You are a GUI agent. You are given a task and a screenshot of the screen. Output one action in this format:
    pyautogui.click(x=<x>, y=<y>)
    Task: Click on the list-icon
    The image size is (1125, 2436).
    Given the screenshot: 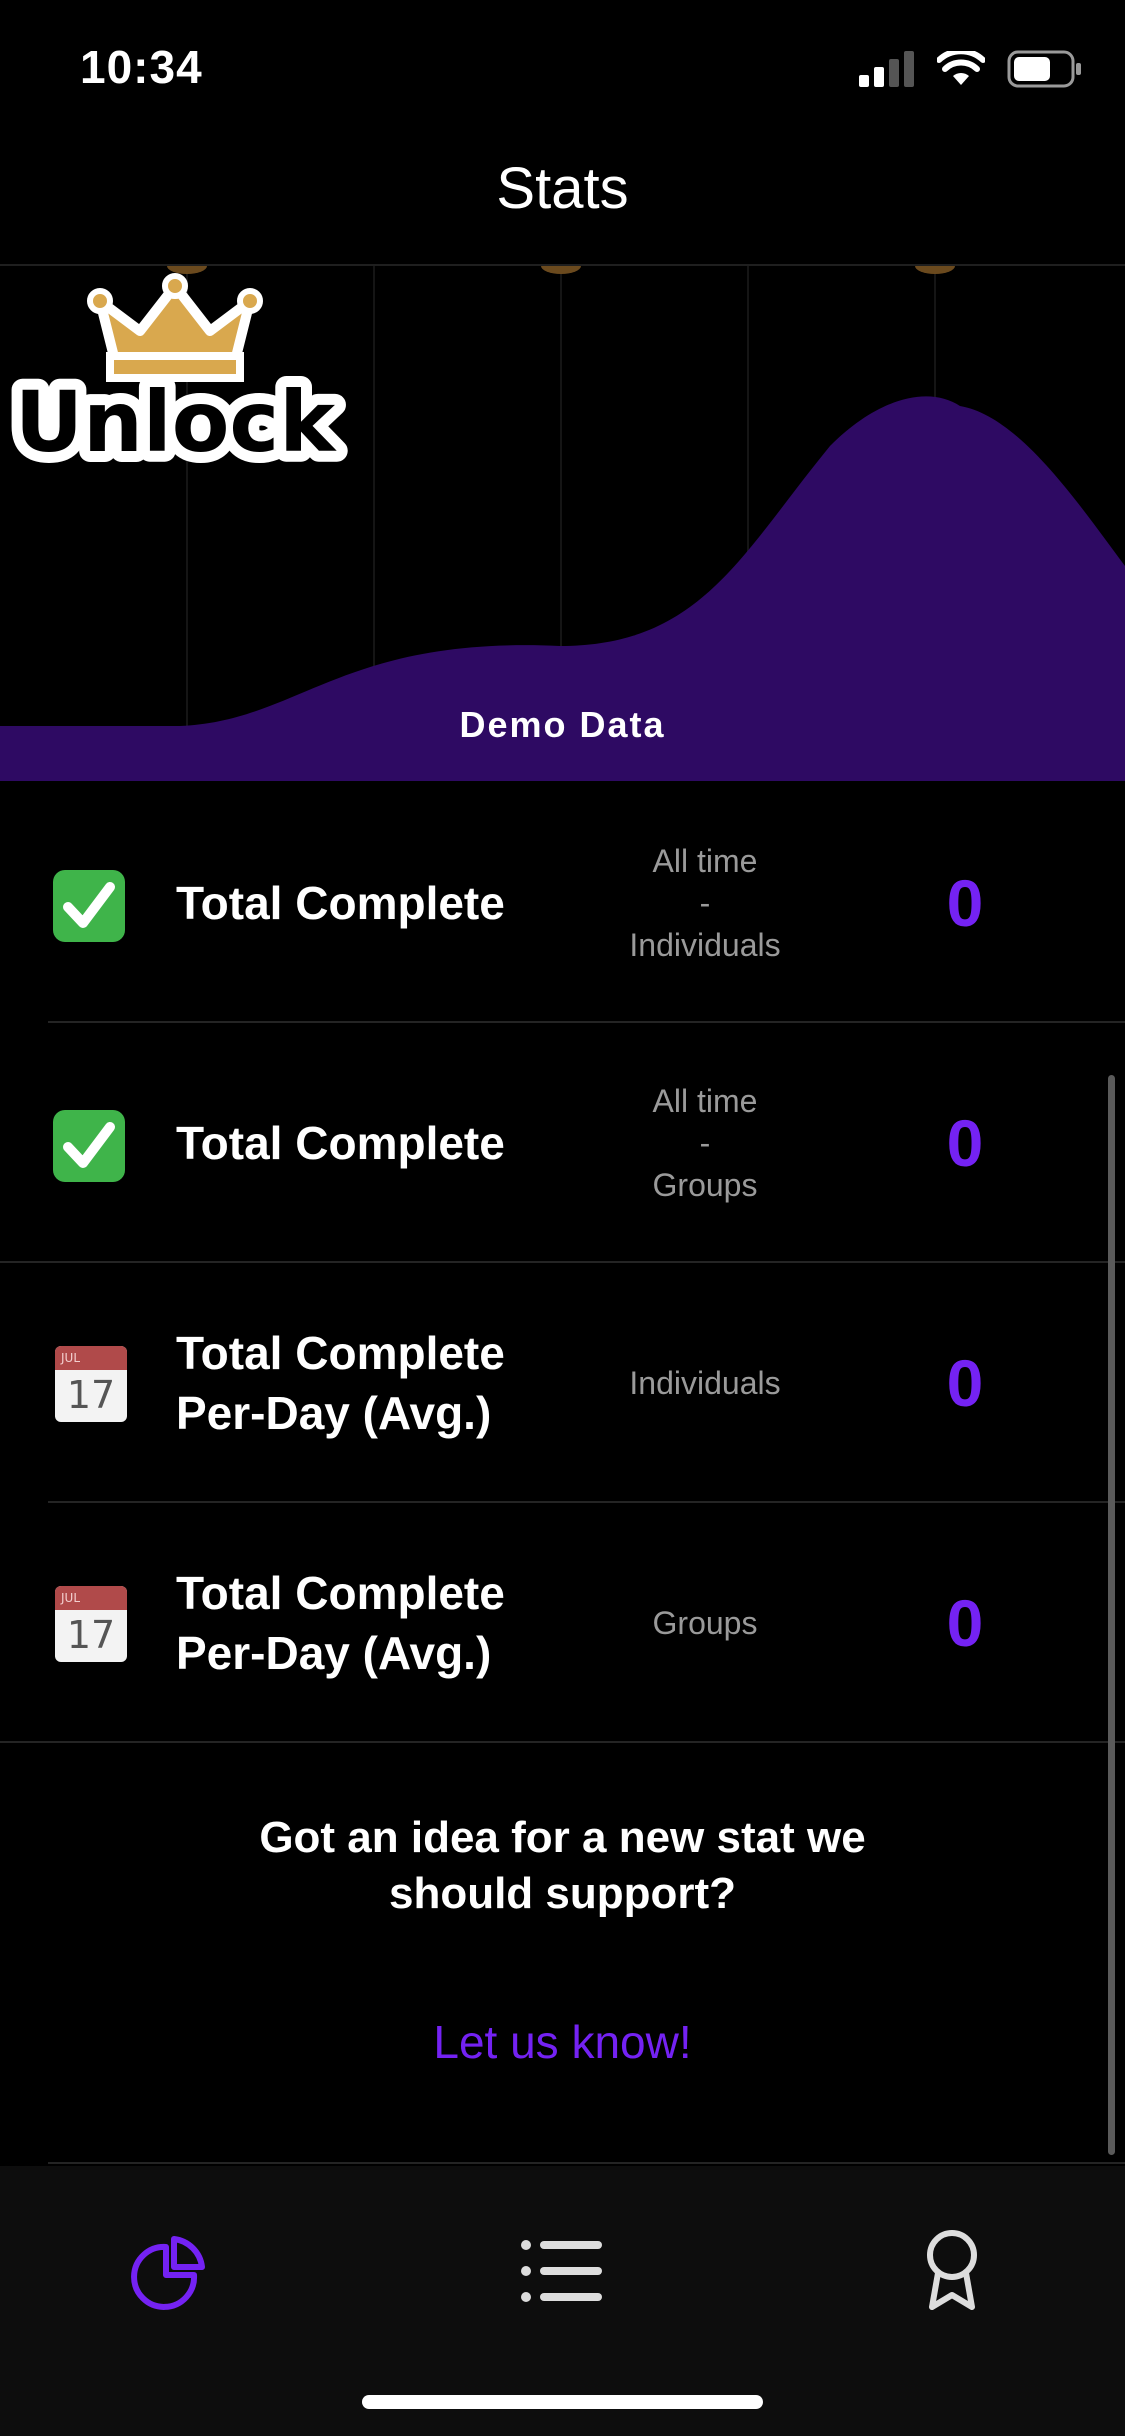 What is the action you would take?
    pyautogui.click(x=561, y=2271)
    